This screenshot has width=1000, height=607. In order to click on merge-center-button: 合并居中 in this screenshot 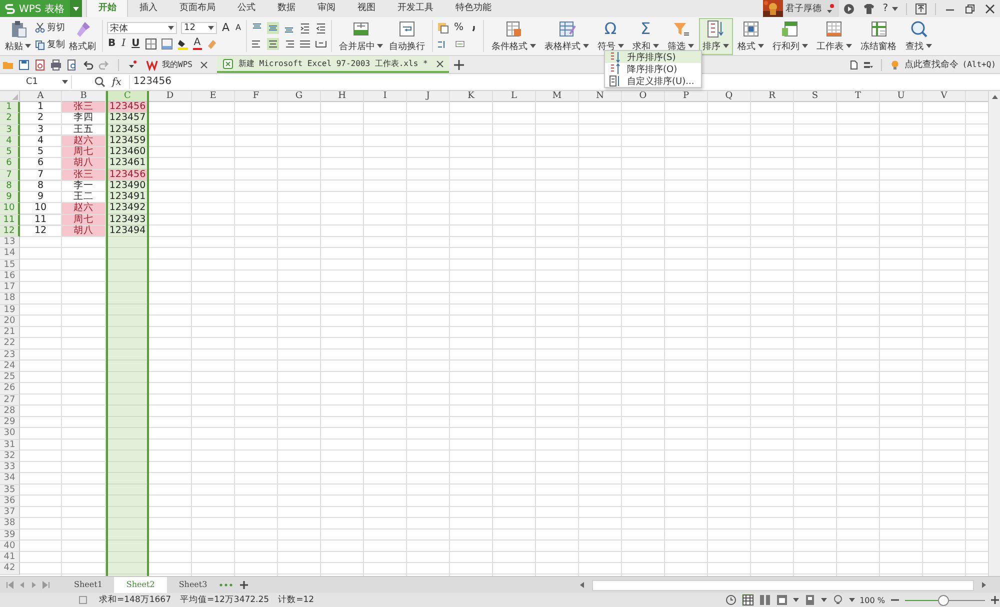, I will do `click(361, 36)`.